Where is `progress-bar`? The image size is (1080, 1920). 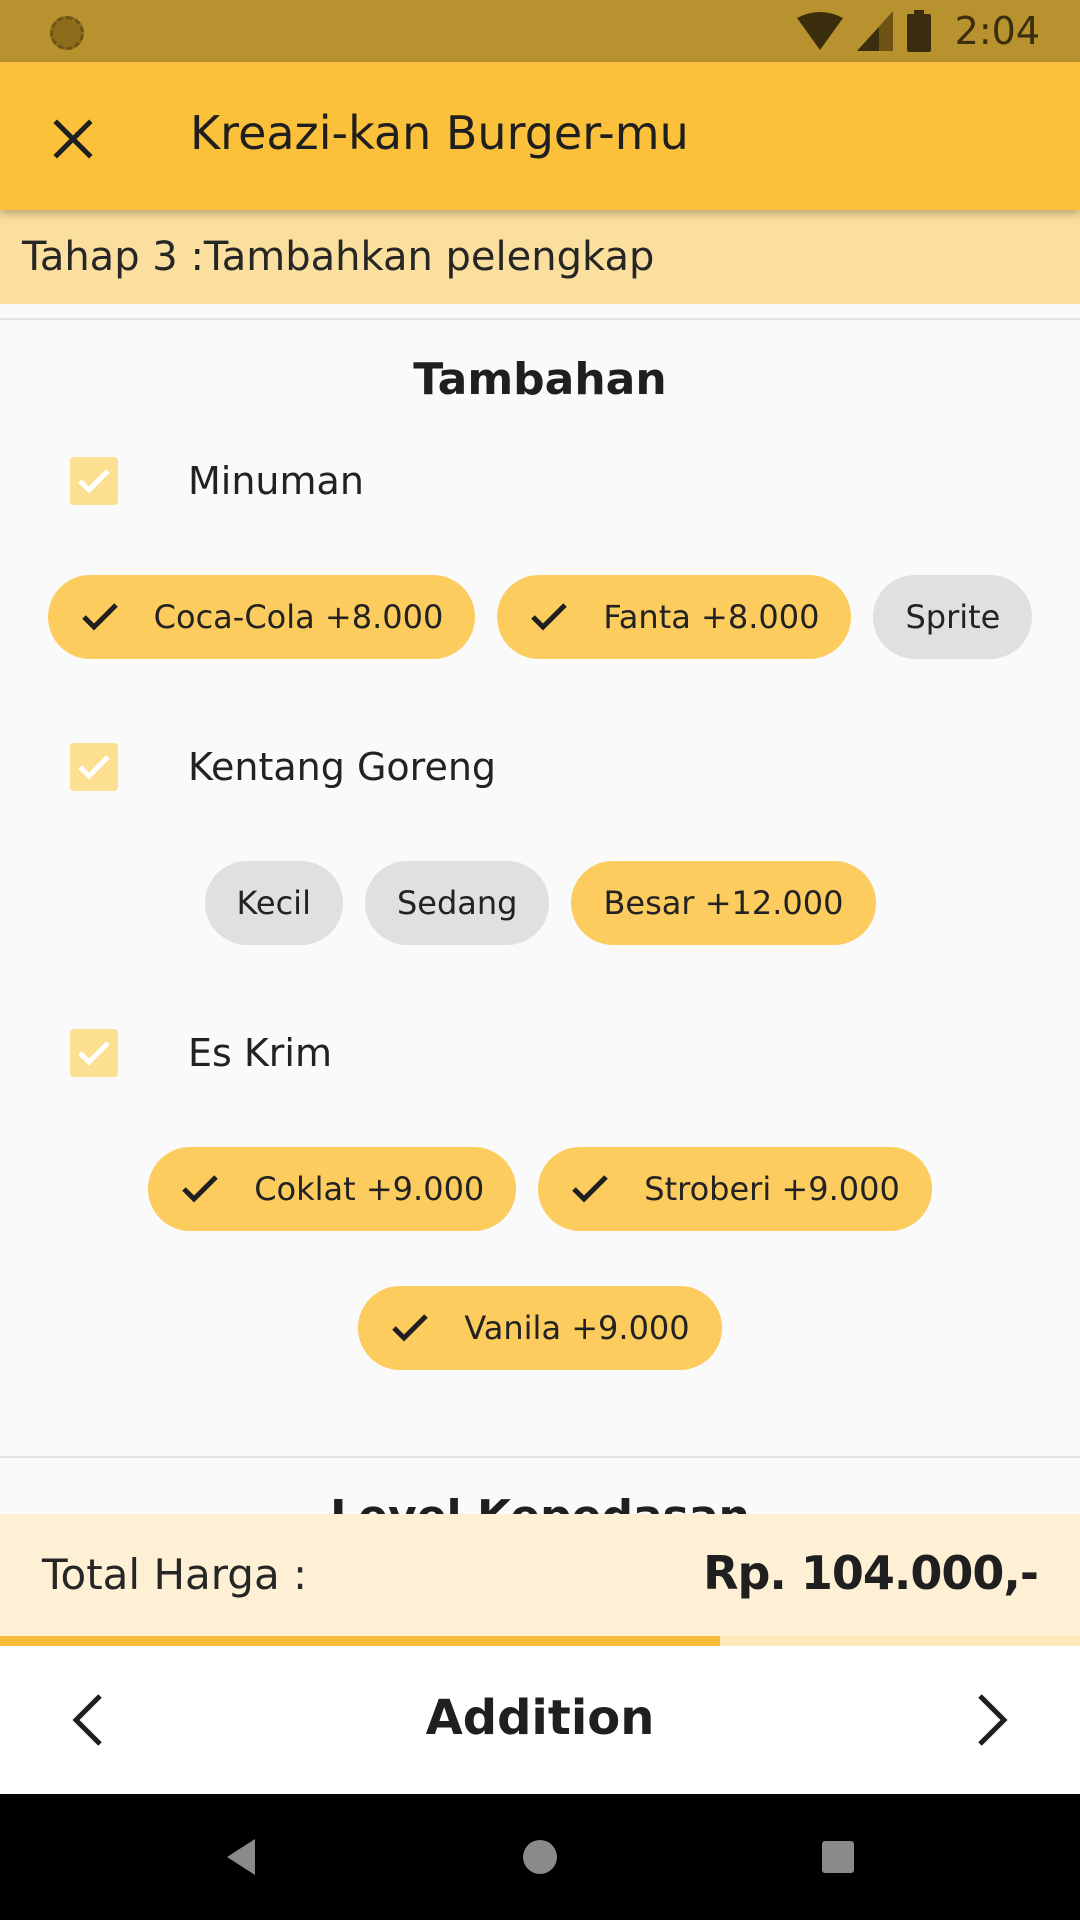 progress-bar is located at coordinates (540, 1641).